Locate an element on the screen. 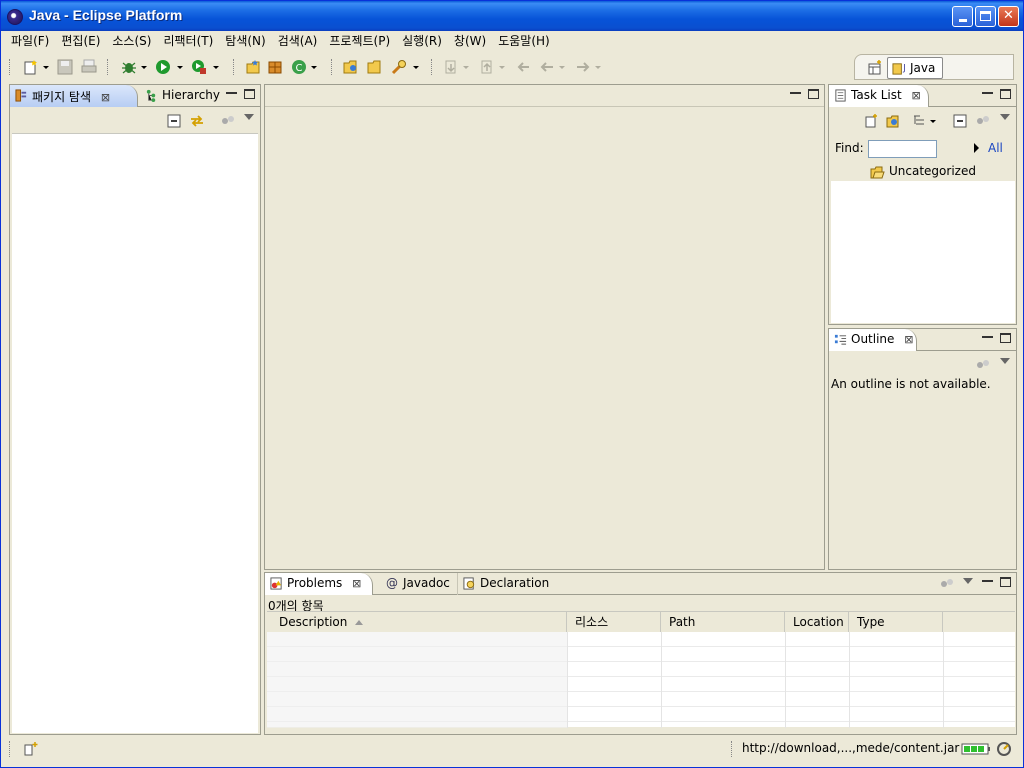  forward-icon is located at coordinates (583, 67).